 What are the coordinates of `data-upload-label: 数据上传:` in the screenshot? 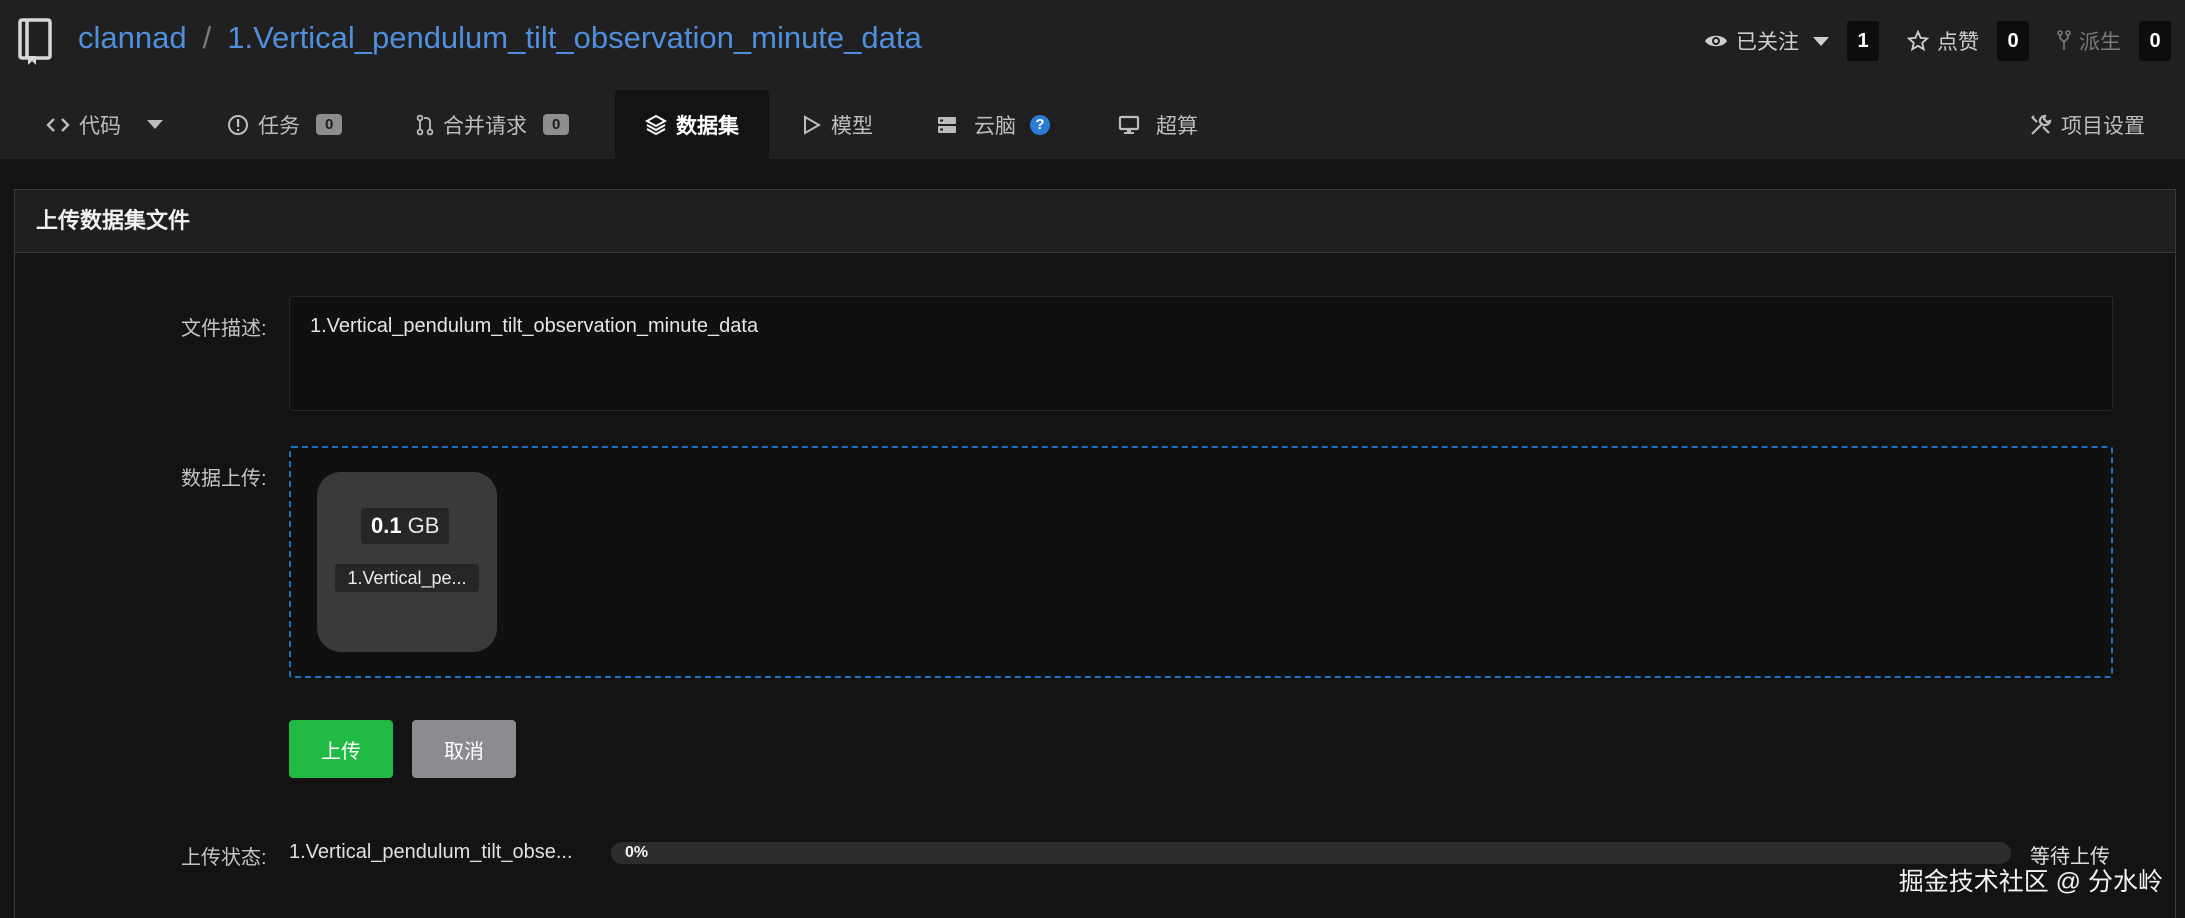 It's located at (224, 479).